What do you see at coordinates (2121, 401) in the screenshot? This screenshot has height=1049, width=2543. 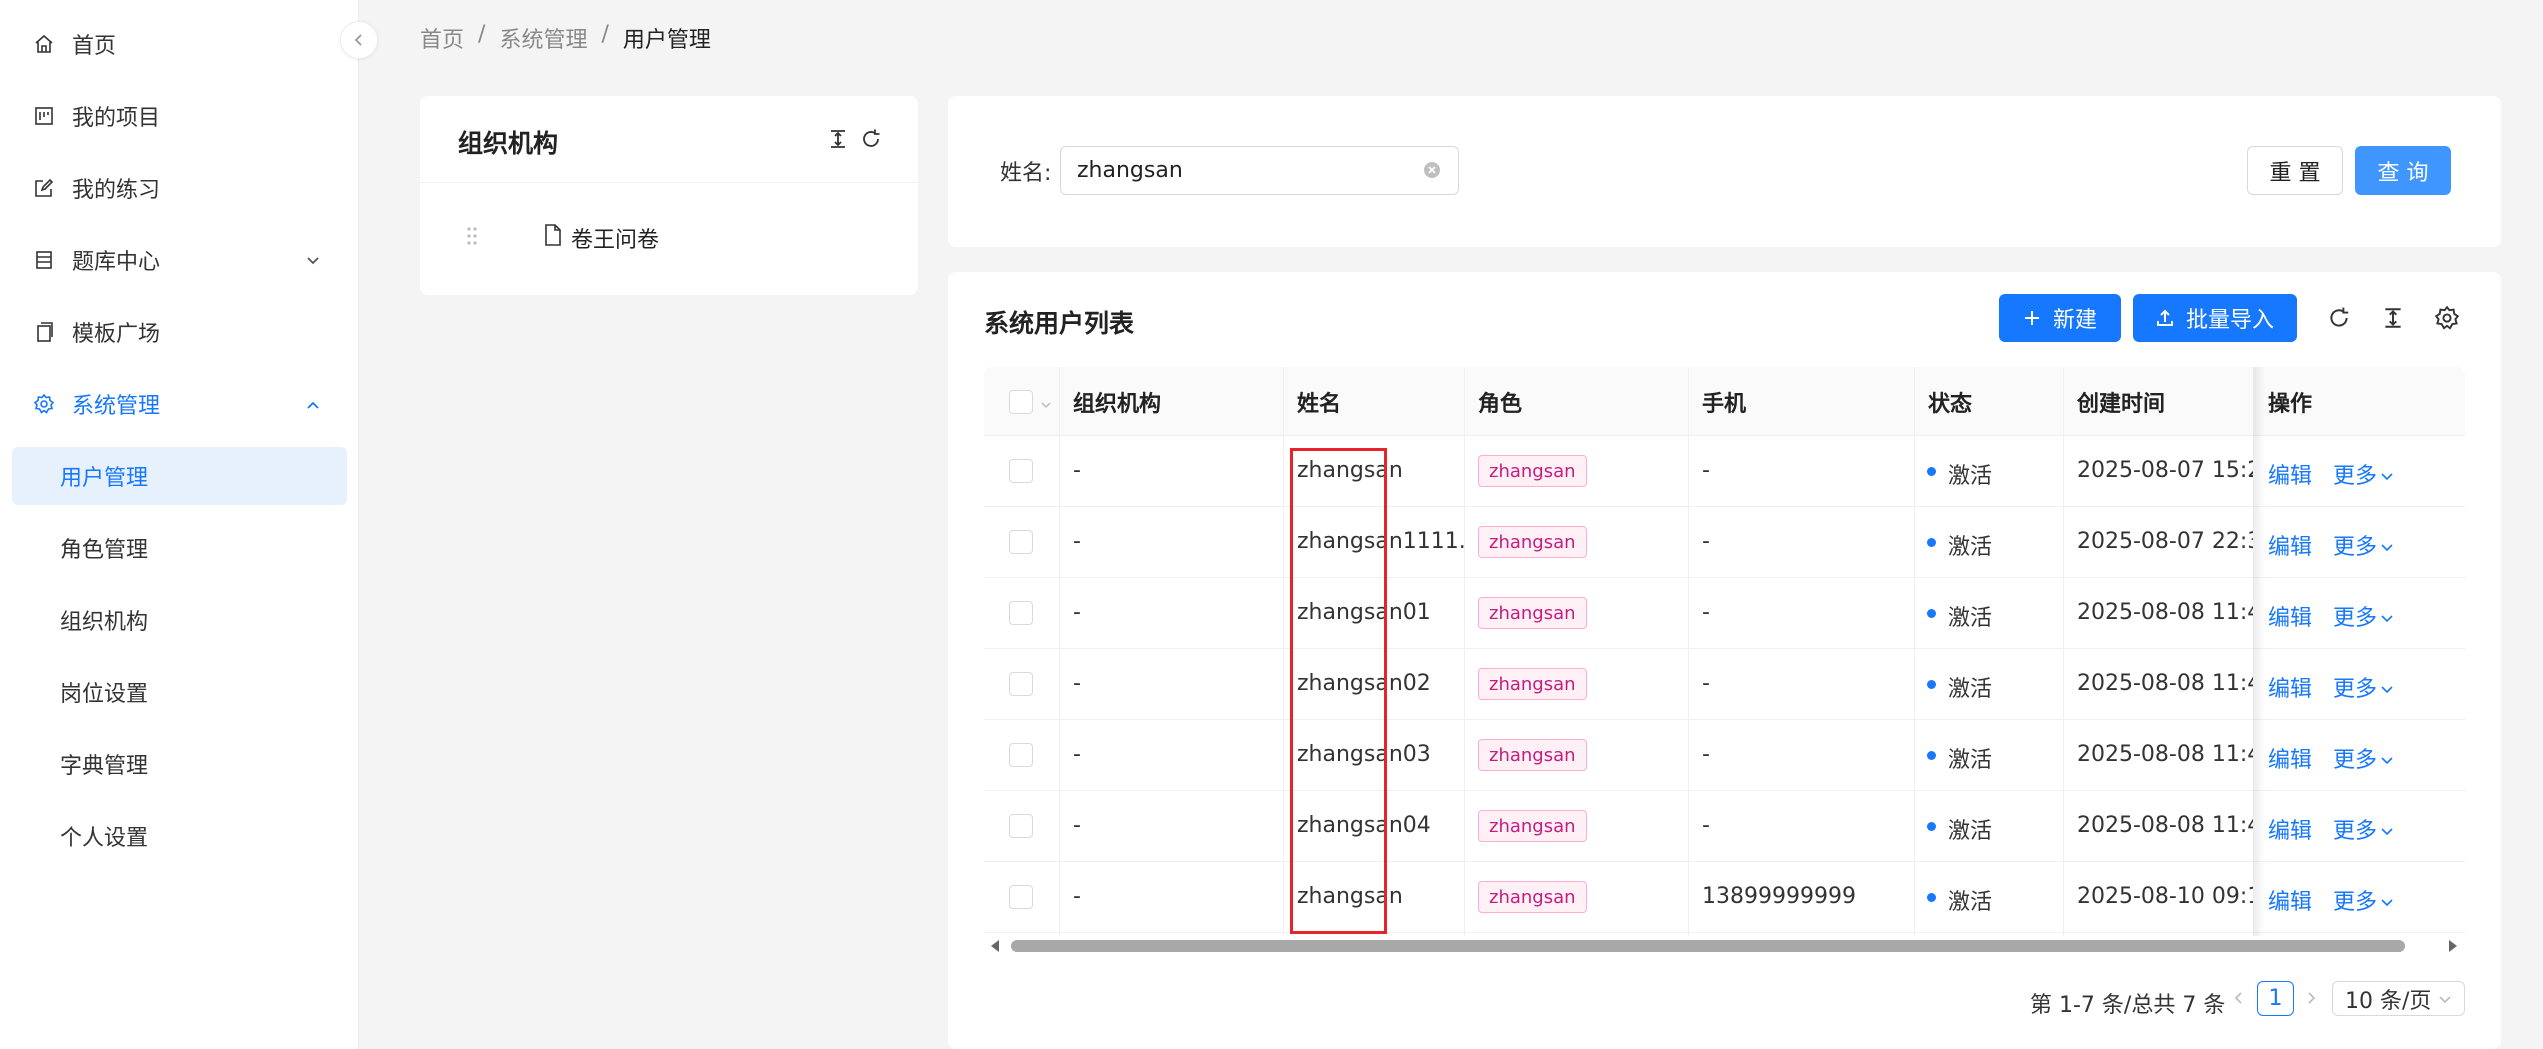 I see `column-header-created: 创建时间` at bounding box center [2121, 401].